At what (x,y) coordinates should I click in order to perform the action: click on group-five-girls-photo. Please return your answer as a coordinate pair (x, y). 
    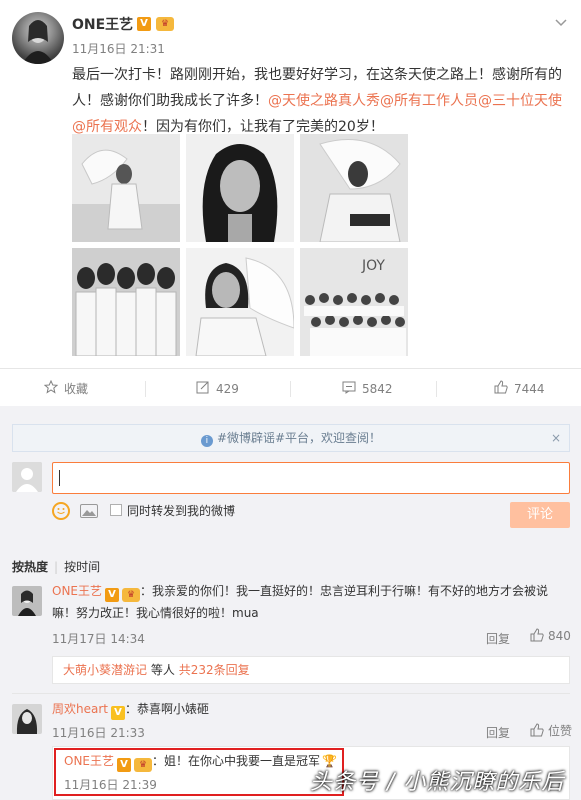
    Looking at the image, I should click on (126, 302).